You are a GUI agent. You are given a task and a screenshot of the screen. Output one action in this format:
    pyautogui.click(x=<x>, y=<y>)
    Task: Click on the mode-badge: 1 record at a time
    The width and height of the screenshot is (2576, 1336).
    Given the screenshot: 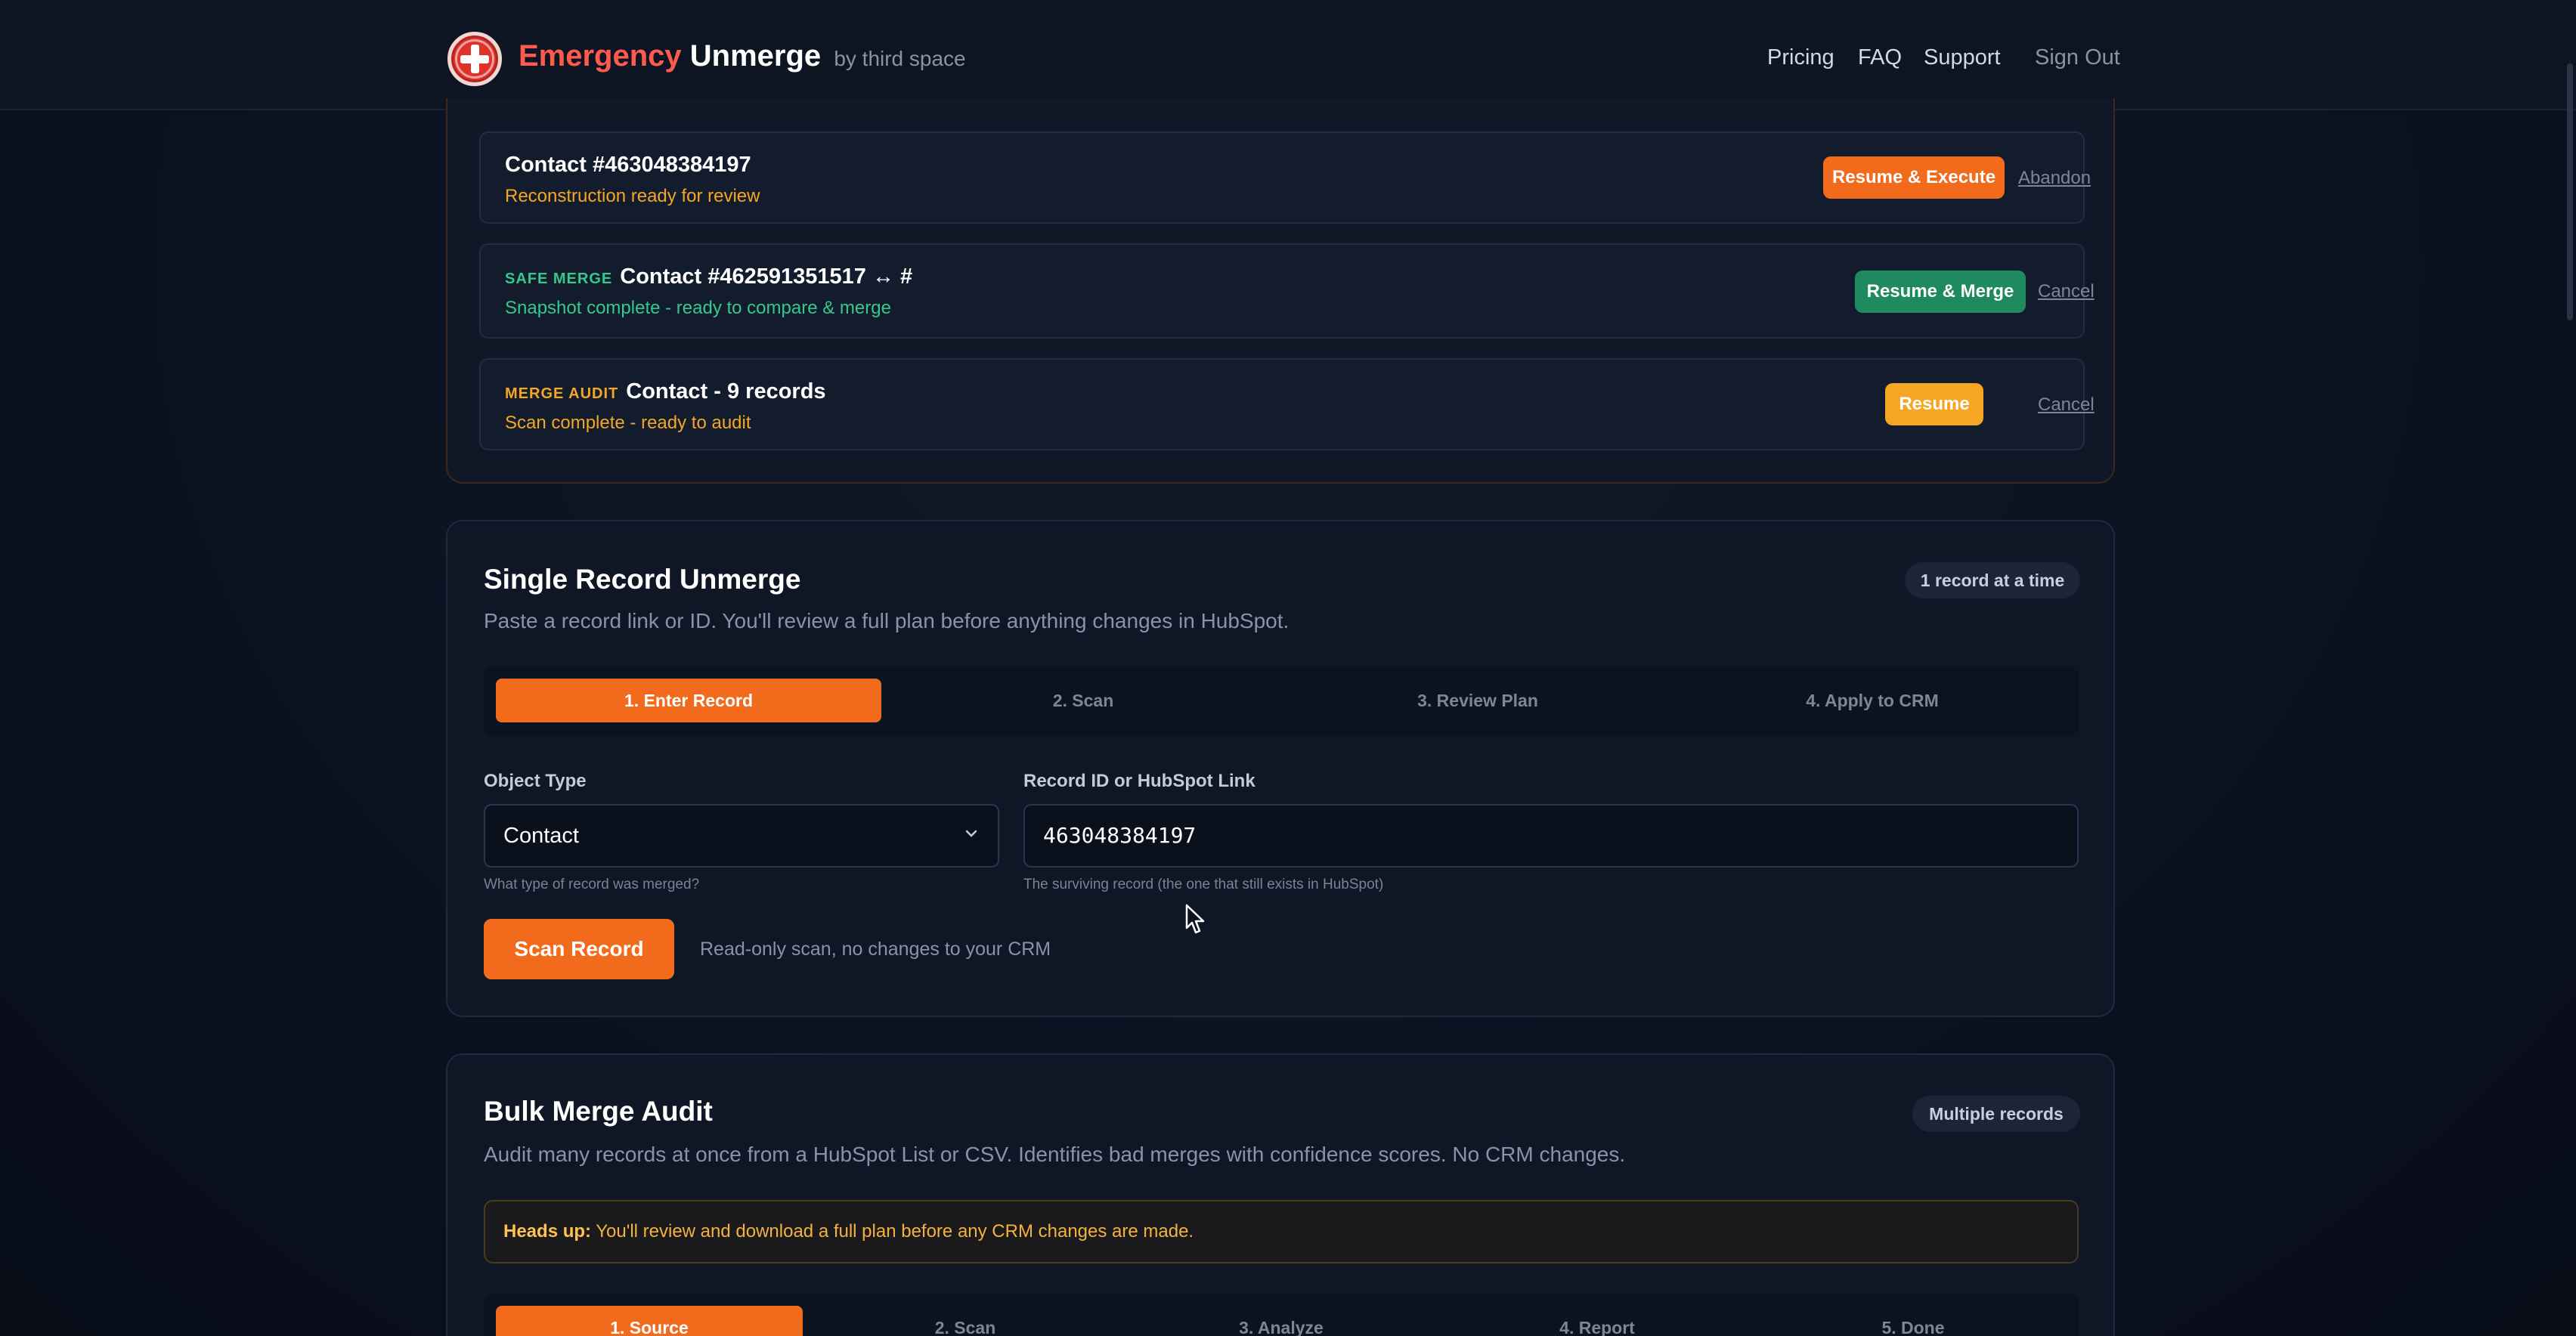 What is the action you would take?
    pyautogui.click(x=1992, y=580)
    